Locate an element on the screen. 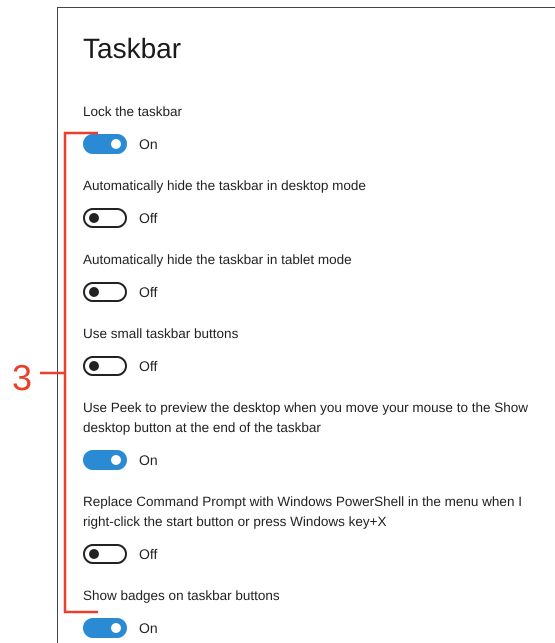  setting-label: Automatically hide the taskbar in desktop mode is located at coordinates (225, 186).